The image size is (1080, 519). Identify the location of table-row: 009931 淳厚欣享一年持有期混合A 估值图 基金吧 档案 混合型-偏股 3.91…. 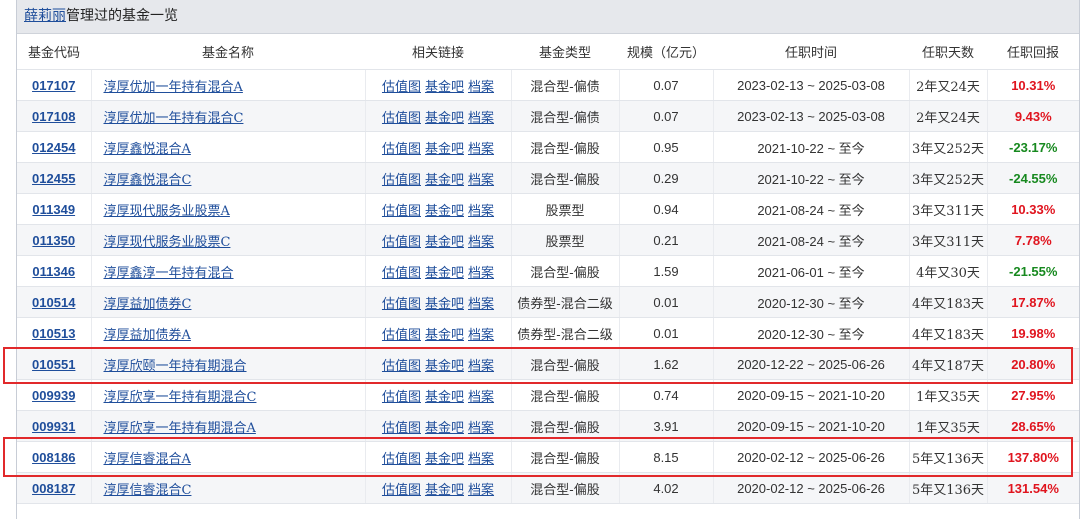
(548, 426).